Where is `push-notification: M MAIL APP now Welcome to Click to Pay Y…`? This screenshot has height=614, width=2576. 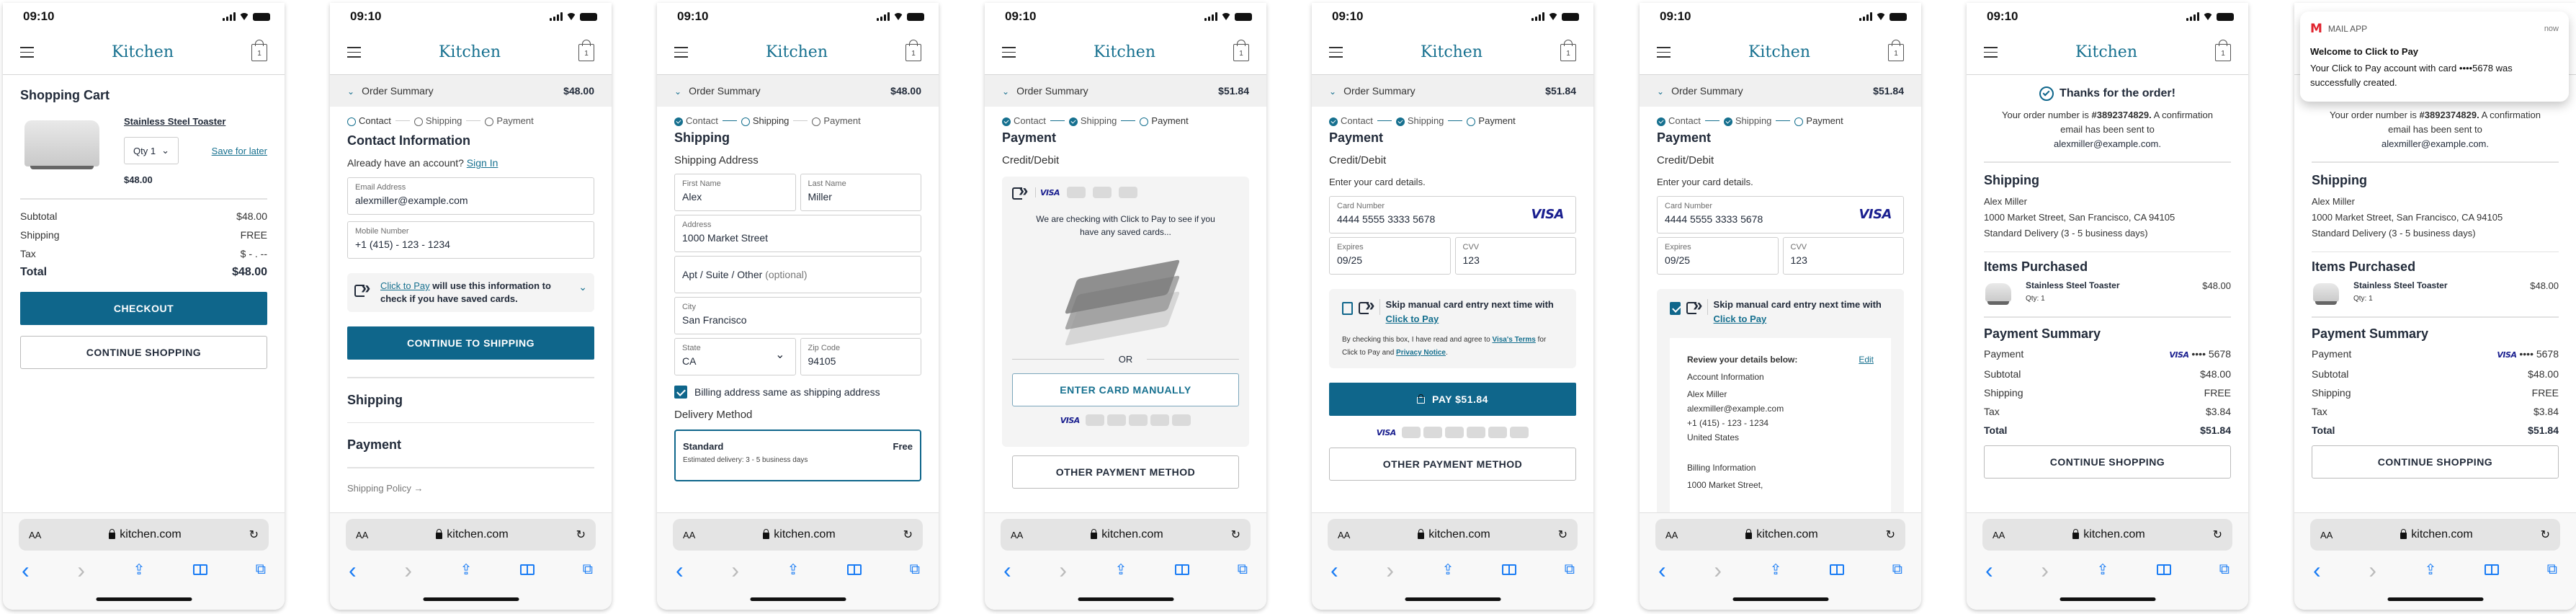
push-notification: M MAIL APP now Welcome to Click to Pay Y… is located at coordinates (2434, 57).